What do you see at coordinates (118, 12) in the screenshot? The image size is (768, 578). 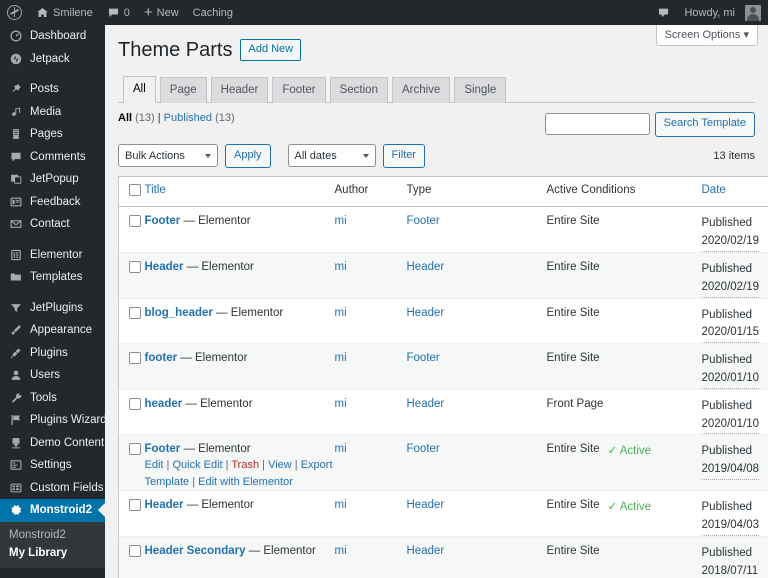 I see `comments-menu: 0` at bounding box center [118, 12].